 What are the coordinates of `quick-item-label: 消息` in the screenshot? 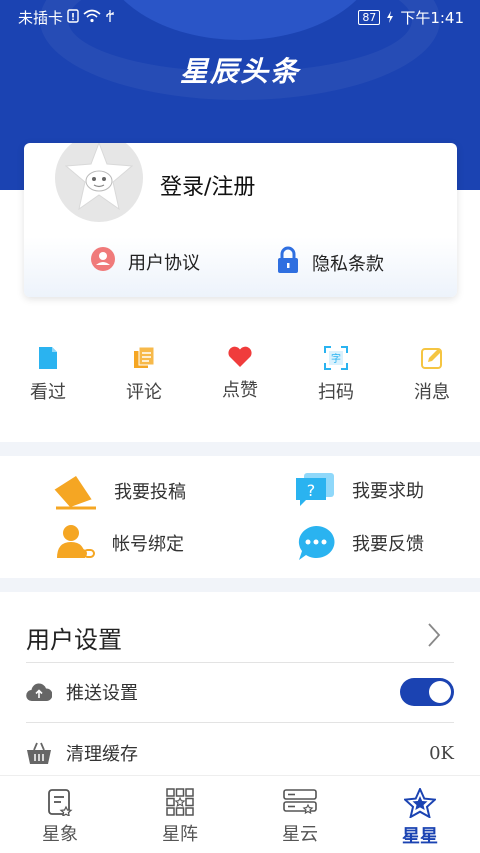 It's located at (432, 392).